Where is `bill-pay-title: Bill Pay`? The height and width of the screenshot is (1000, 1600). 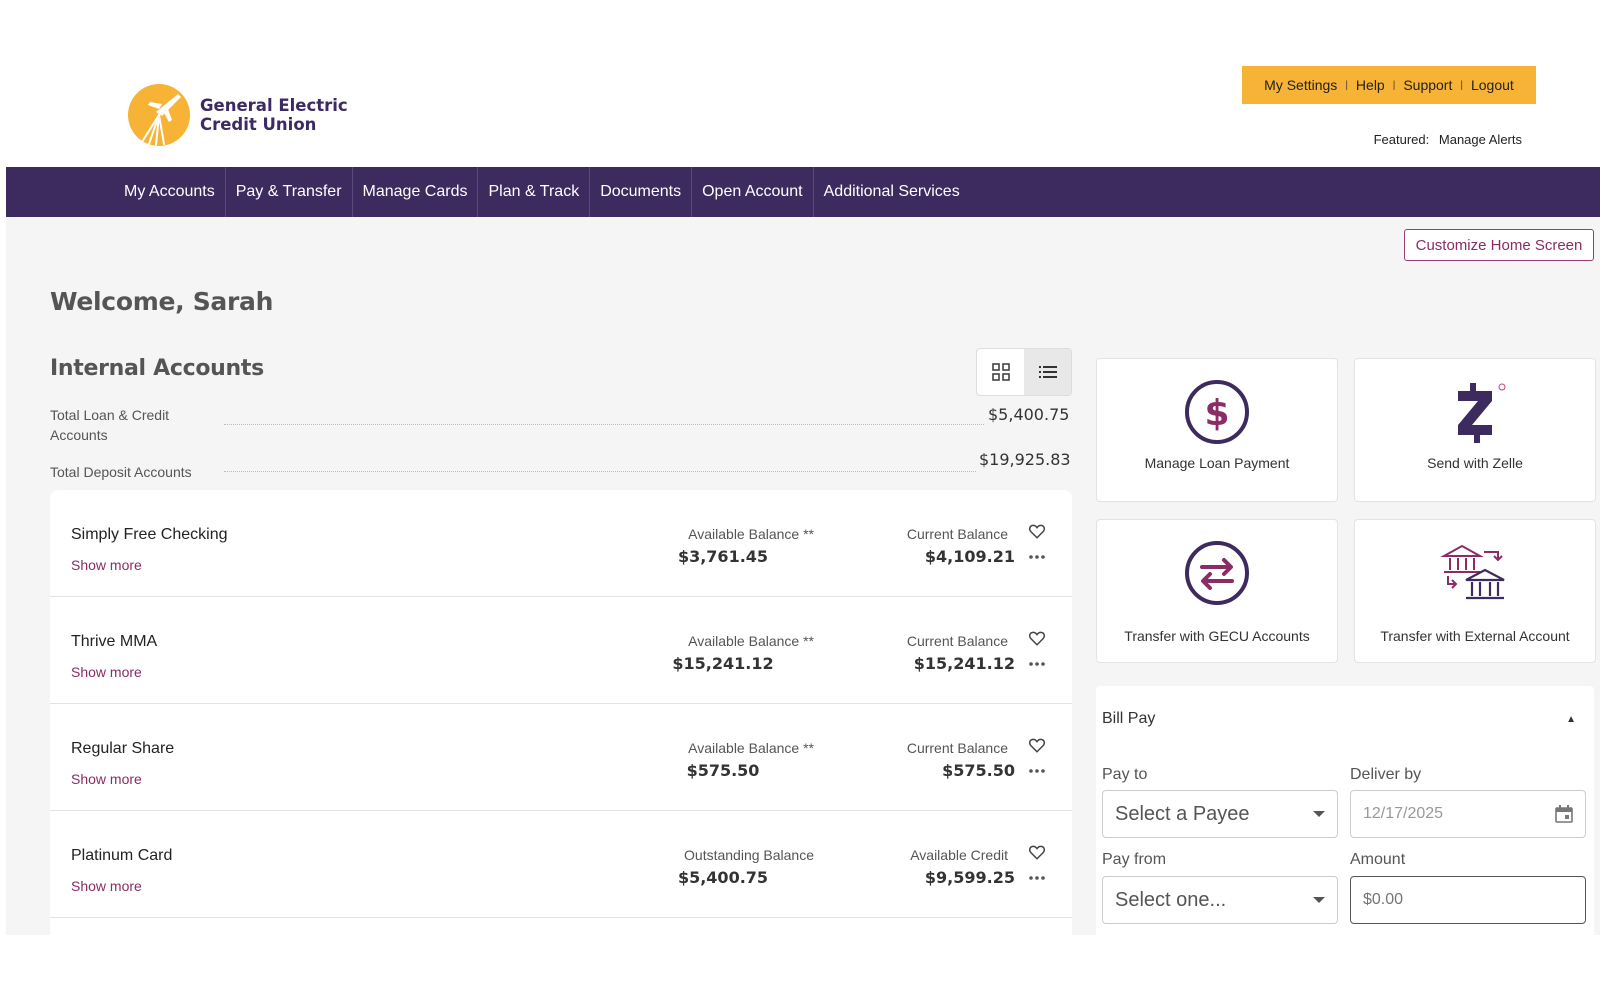
bill-pay-title: Bill Pay is located at coordinates (1129, 718).